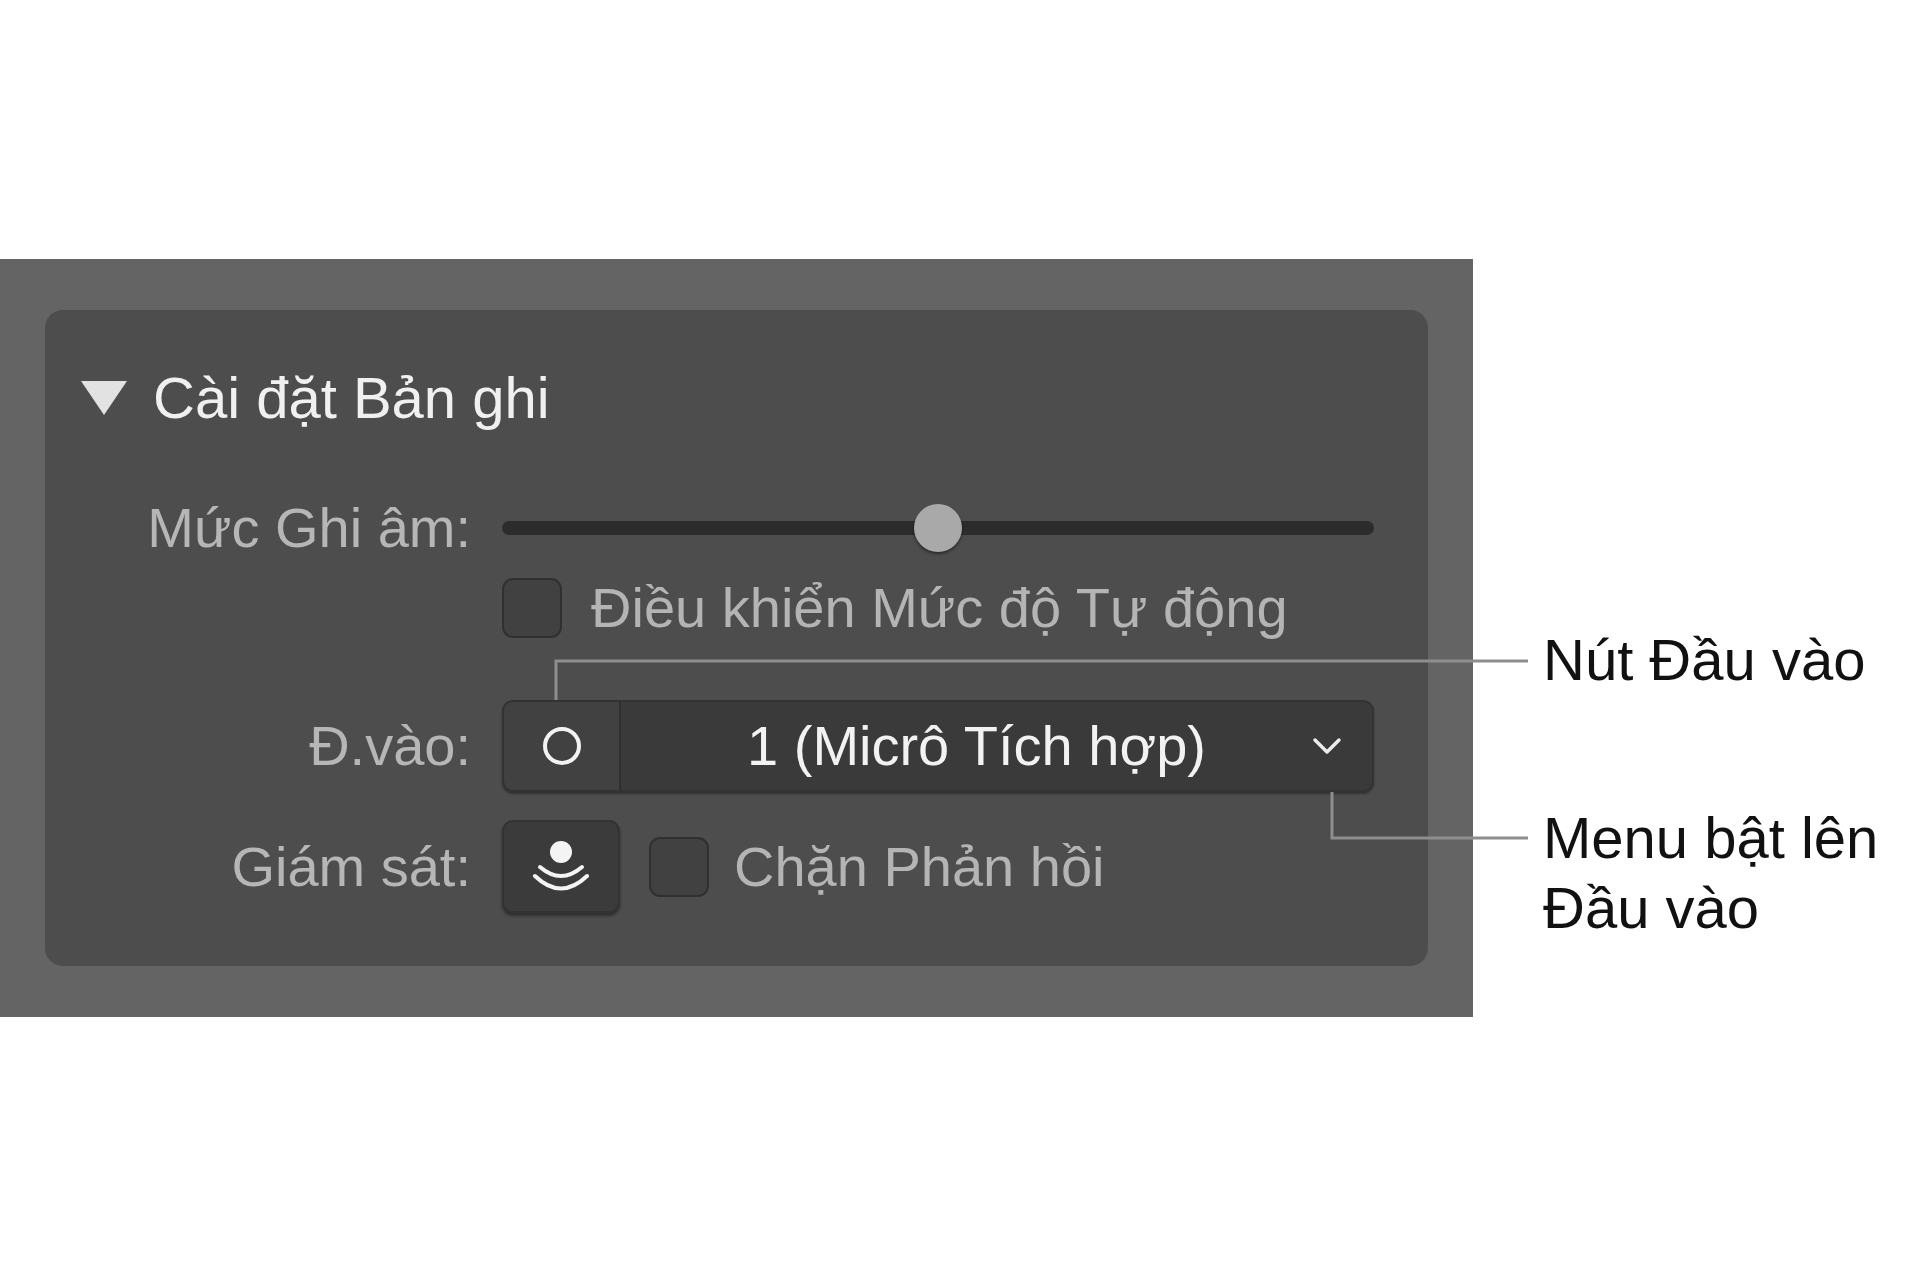 This screenshot has width=1920, height=1280. I want to click on triangle-down-icon, so click(104, 398).